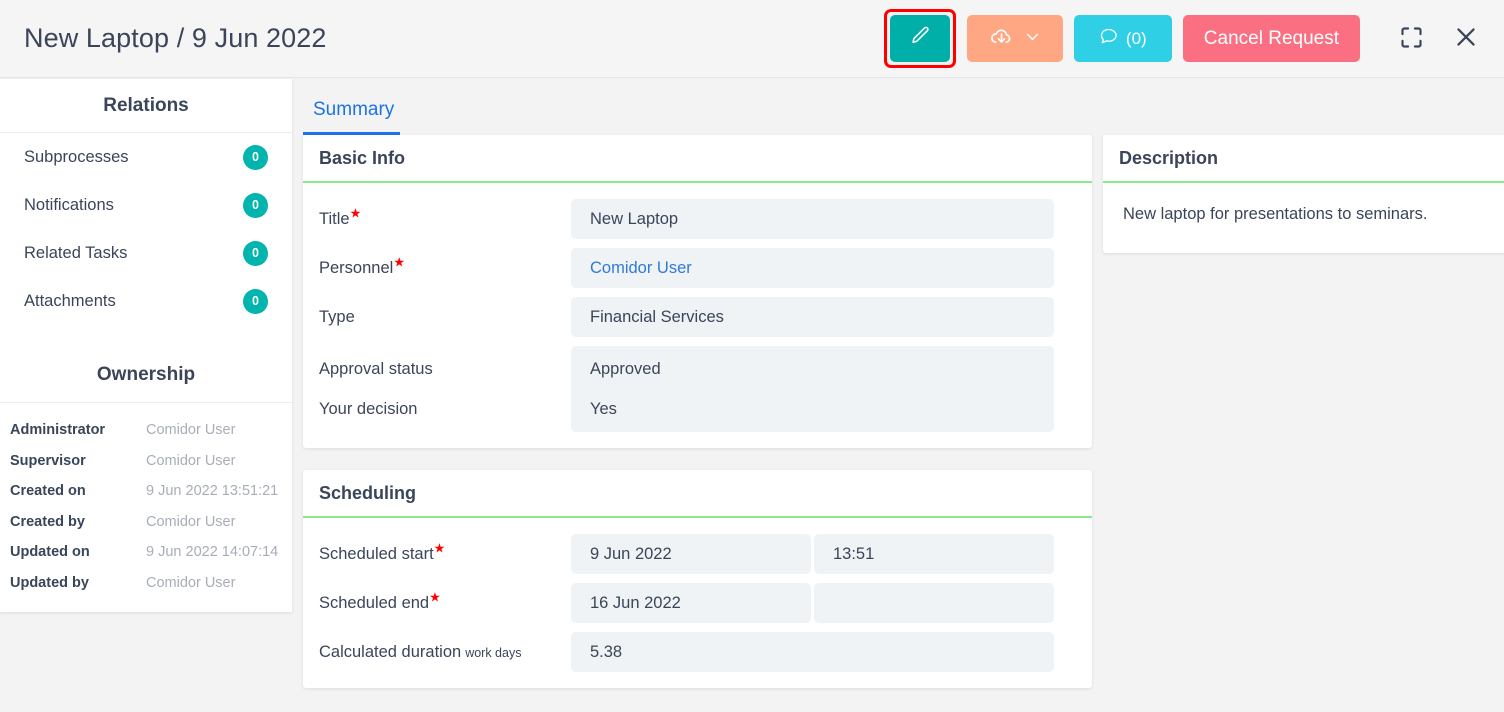 This screenshot has height=712, width=1504. What do you see at coordinates (445, 217) in the screenshot?
I see `title-label: Title★` at bounding box center [445, 217].